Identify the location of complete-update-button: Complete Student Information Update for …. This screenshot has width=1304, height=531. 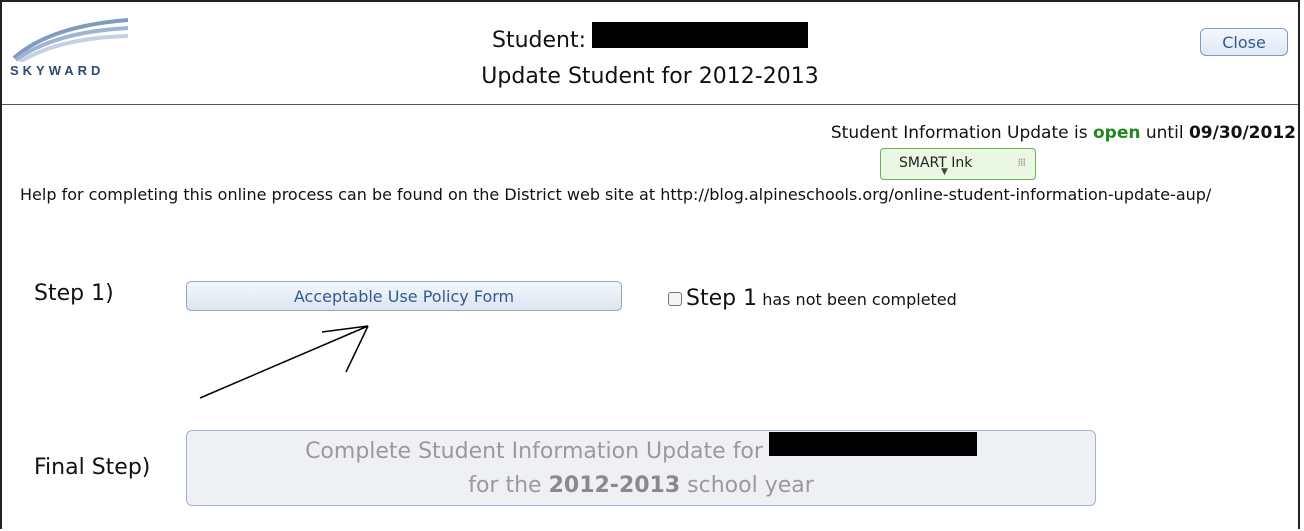
(641, 468).